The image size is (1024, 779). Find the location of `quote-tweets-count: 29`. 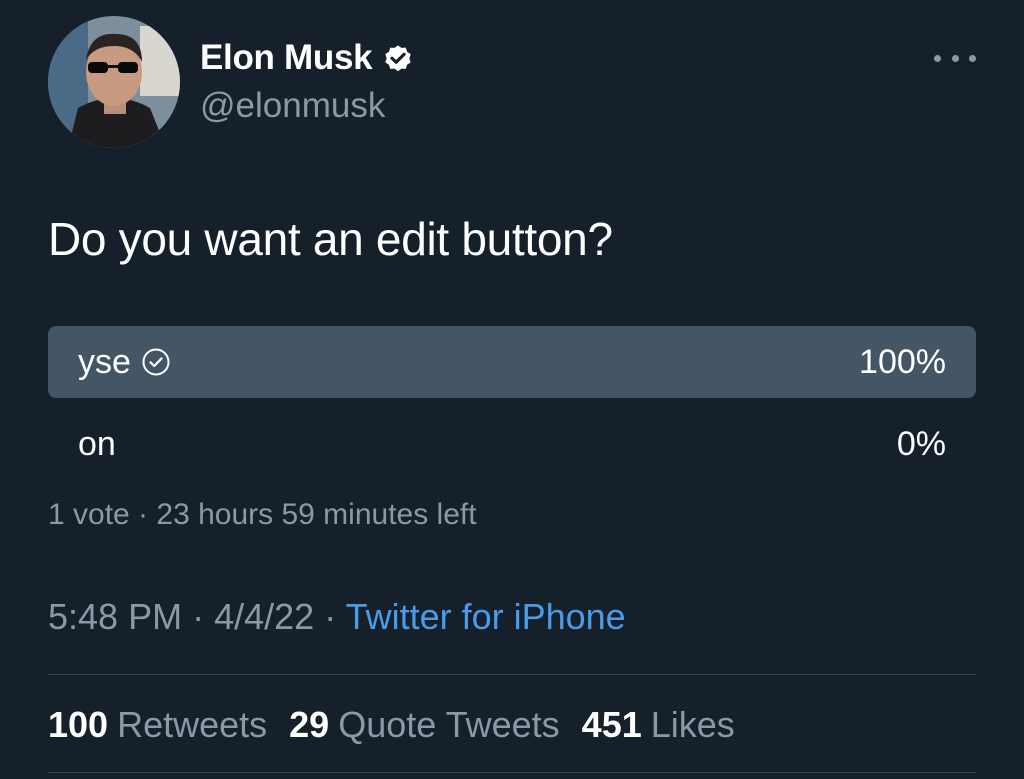

quote-tweets-count: 29 is located at coordinates (309, 724).